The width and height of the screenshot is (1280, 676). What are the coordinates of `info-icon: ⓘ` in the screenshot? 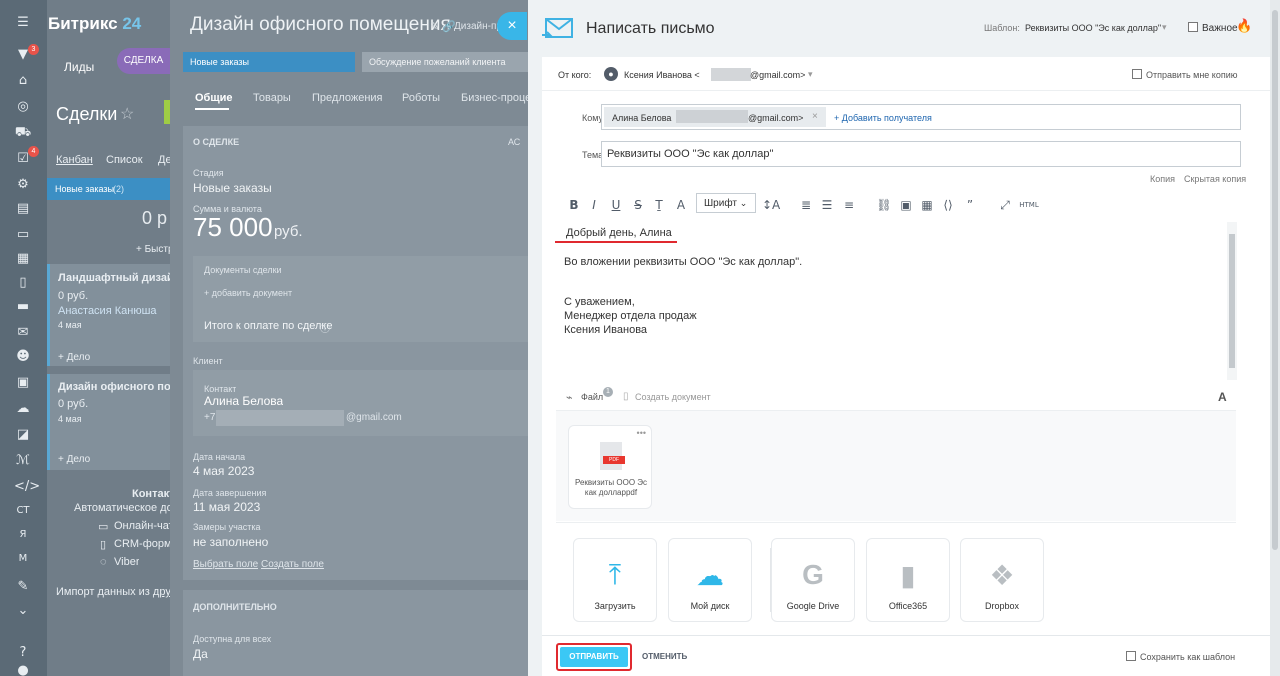 It's located at (325, 327).